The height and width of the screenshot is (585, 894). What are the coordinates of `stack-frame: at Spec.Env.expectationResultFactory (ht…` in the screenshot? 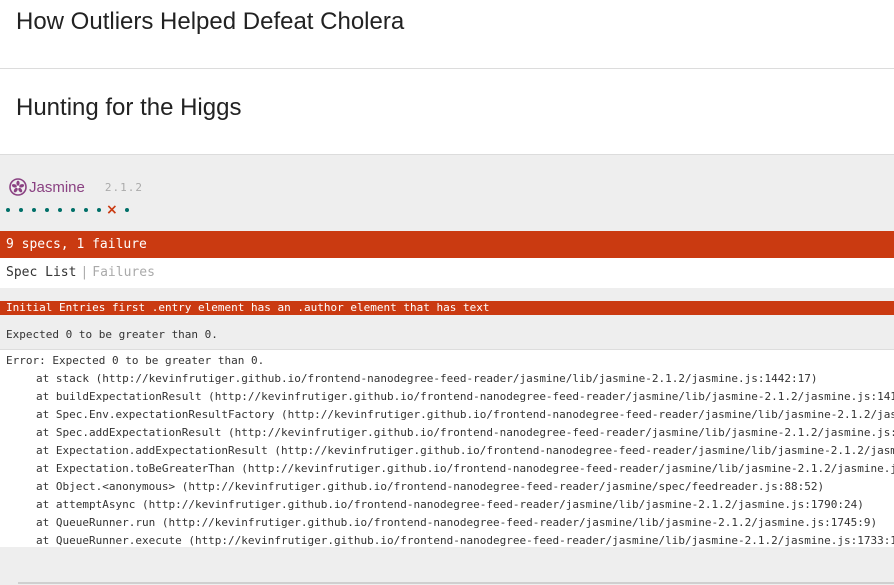 It's located at (465, 414).